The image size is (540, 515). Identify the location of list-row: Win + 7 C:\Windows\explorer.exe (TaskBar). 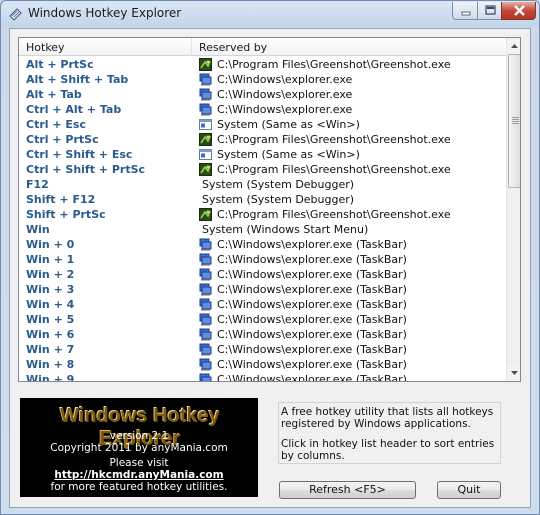
(262, 349).